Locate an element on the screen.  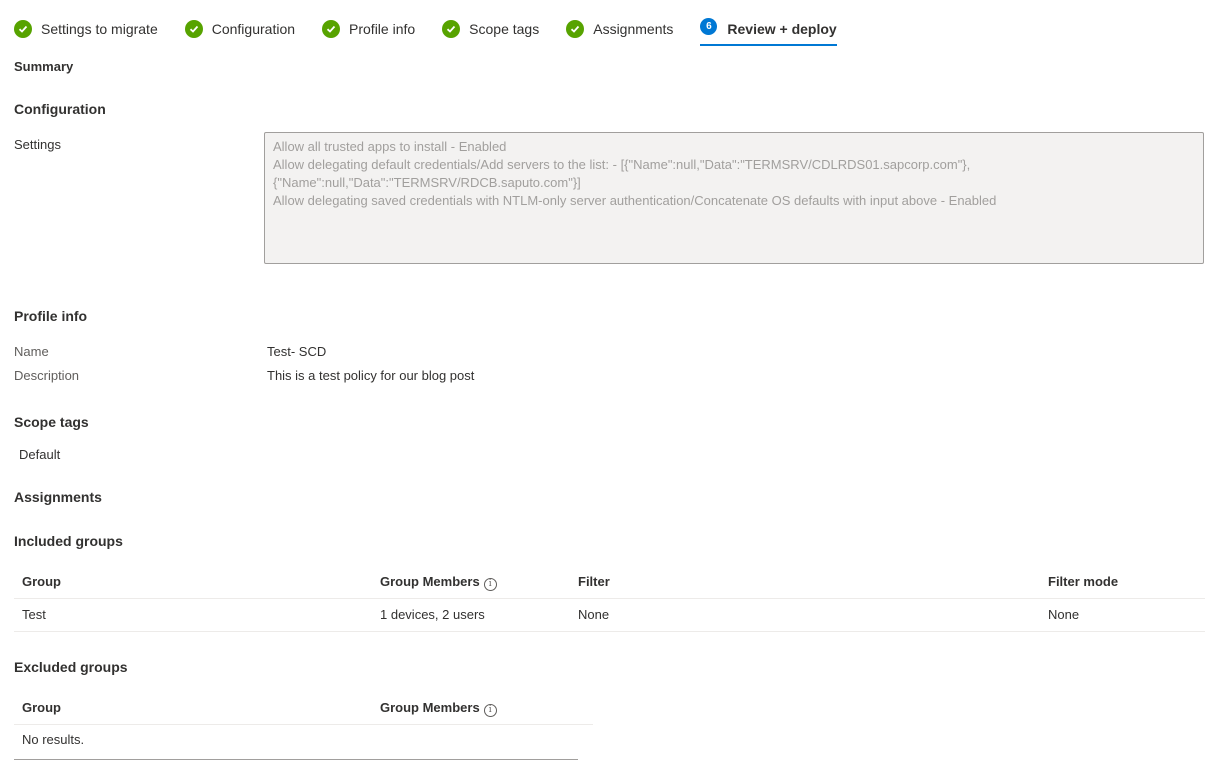
excluded-groups-table: Group Group Members i No results. is located at coordinates (303, 723).